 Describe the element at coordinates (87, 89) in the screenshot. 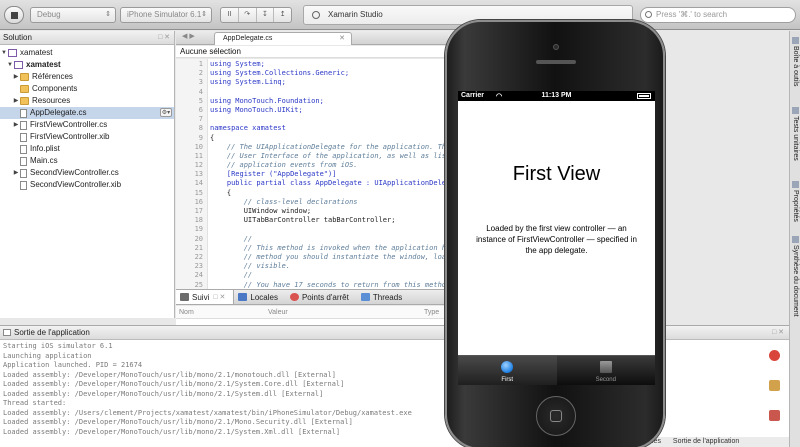

I see `tree-item: Components` at that location.